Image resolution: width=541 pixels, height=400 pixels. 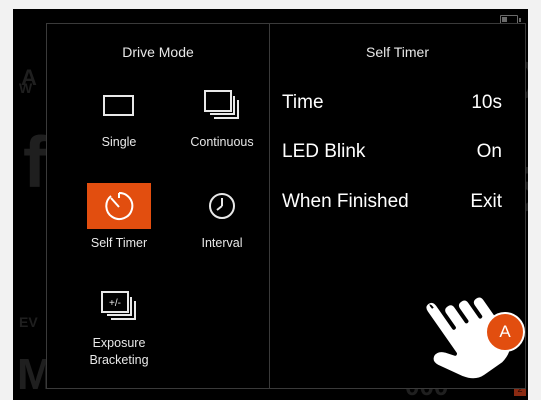 I want to click on mode-label: Single, so click(x=119, y=142).